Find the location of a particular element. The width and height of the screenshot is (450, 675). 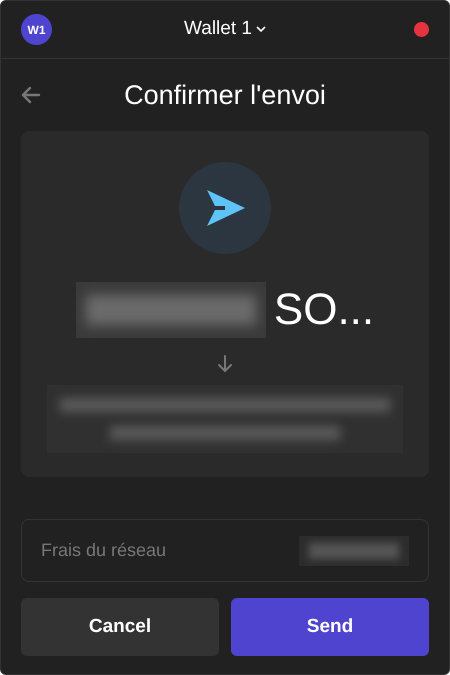

fee-label: Frais du réseau is located at coordinates (103, 550).